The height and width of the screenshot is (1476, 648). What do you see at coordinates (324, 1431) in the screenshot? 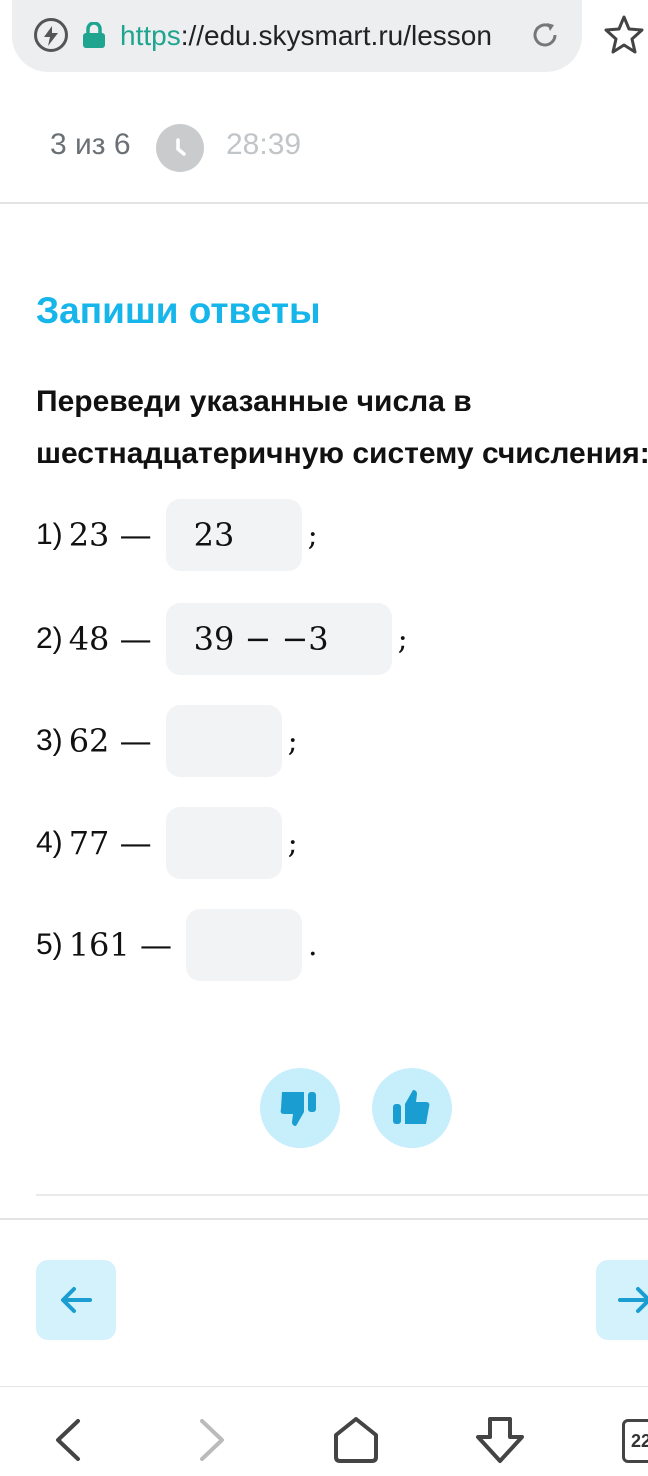
I see `browser-toolbar: 22` at bounding box center [324, 1431].